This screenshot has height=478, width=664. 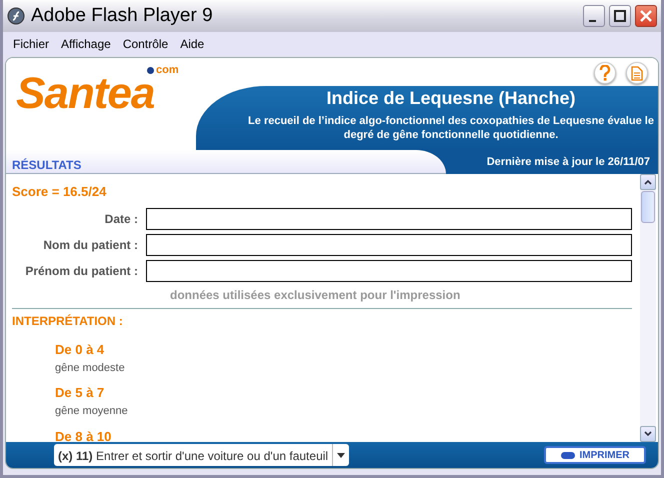 What do you see at coordinates (81, 271) in the screenshot?
I see `field-label: Prénom du patient :` at bounding box center [81, 271].